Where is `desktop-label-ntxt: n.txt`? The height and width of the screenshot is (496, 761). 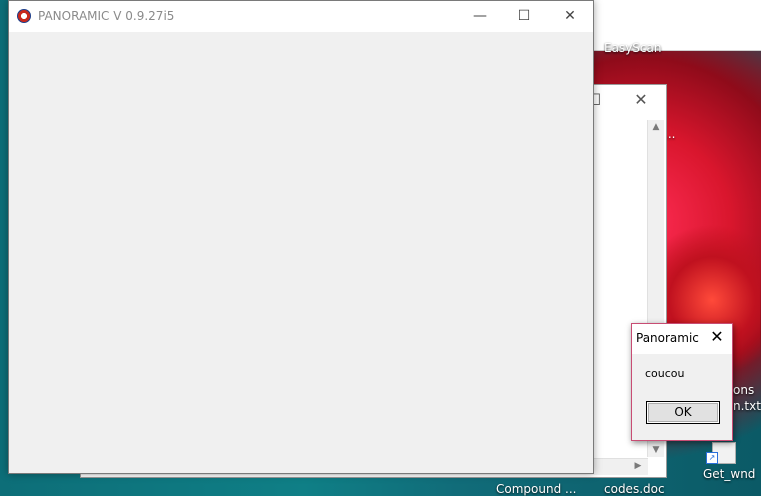
desktop-label-ntxt: n.txt is located at coordinates (747, 406).